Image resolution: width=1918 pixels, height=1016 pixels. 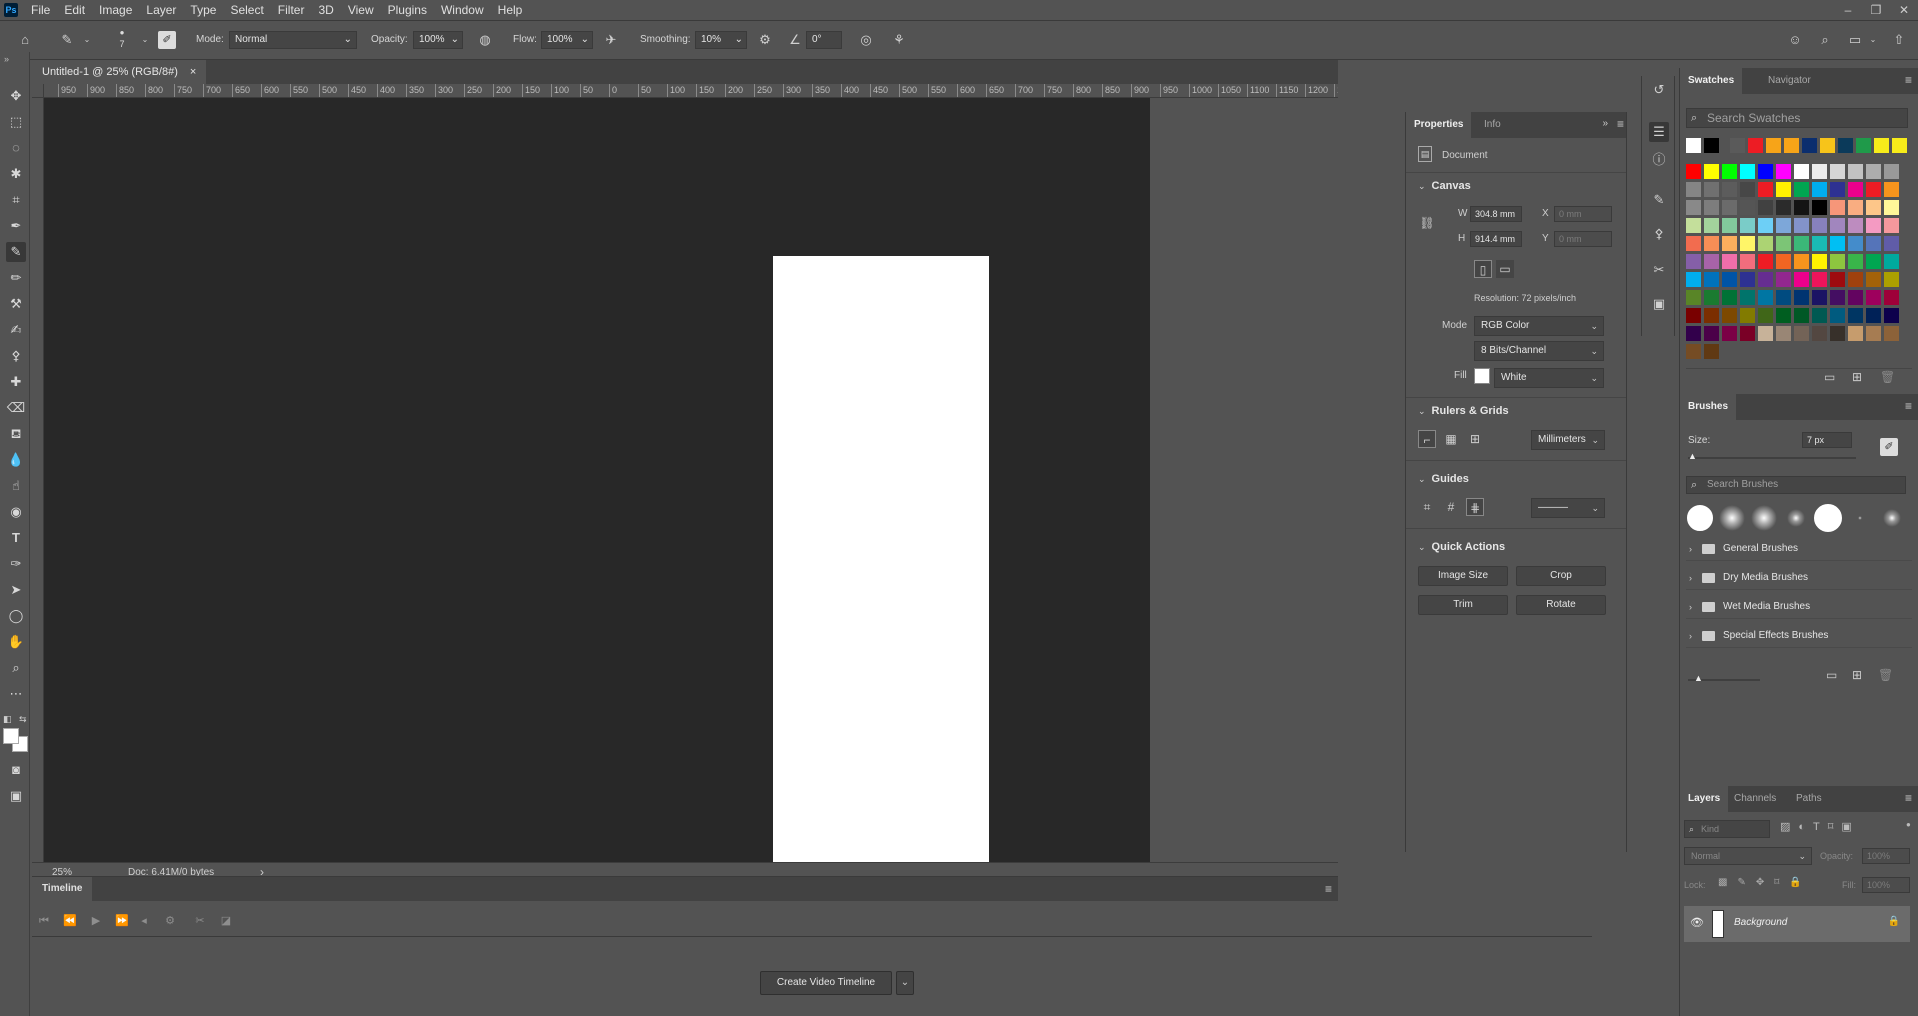 What do you see at coordinates (291, 10) in the screenshot?
I see `menu-filter: Filter` at bounding box center [291, 10].